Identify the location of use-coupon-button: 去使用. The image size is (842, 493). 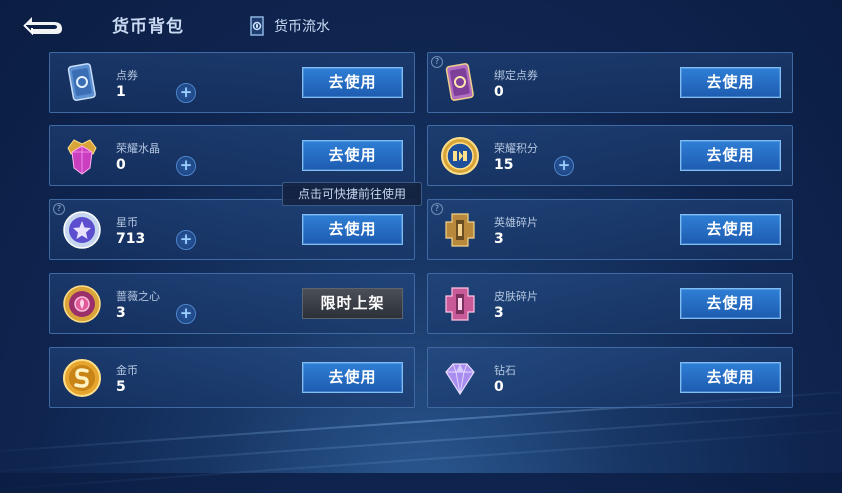
(352, 82).